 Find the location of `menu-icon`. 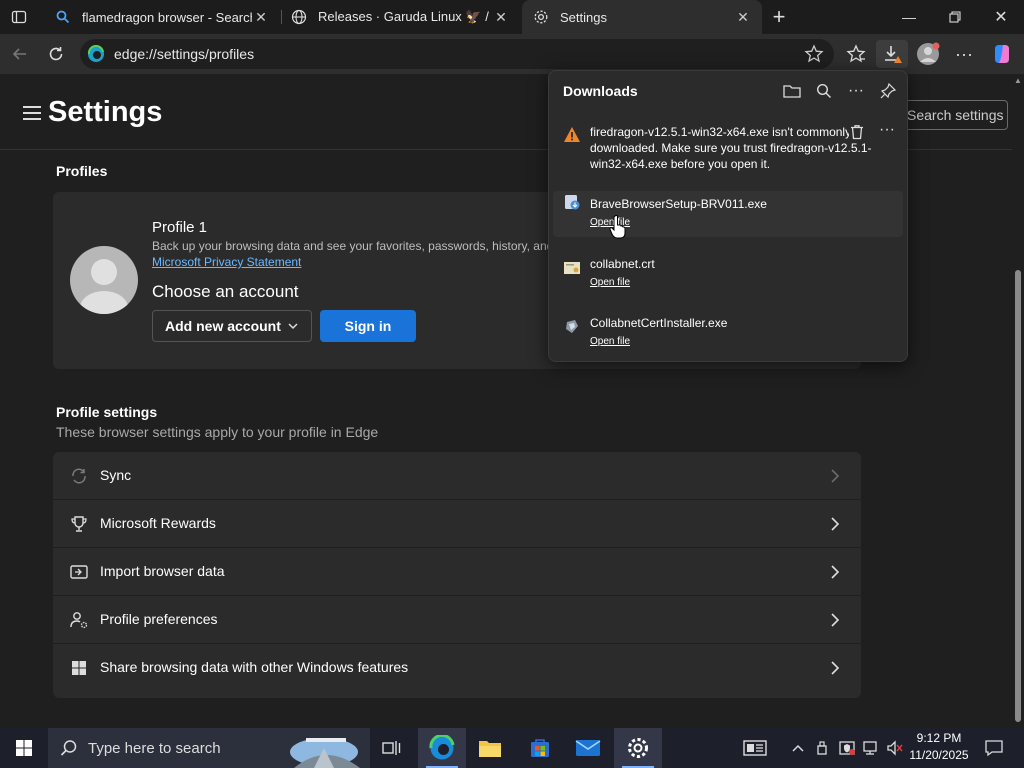

menu-icon is located at coordinates (32, 113).